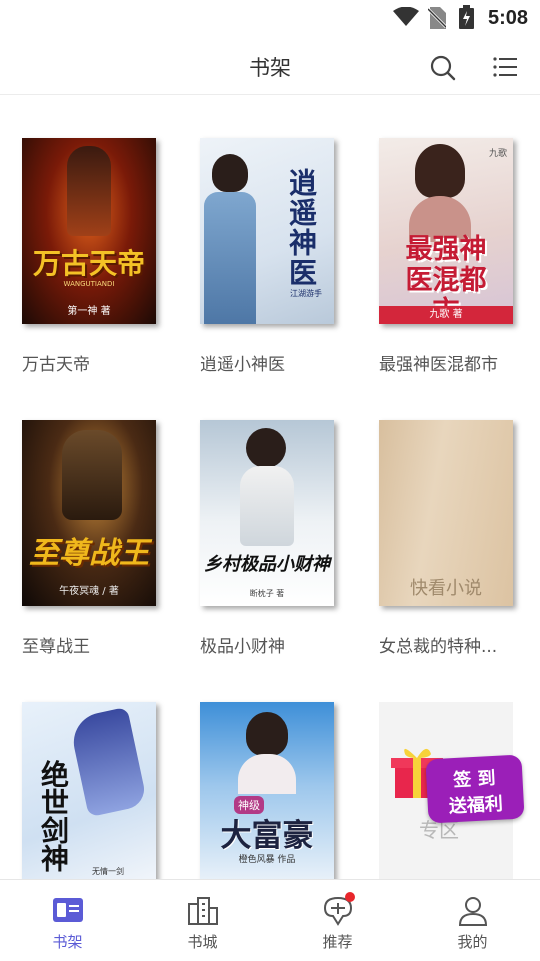  I want to click on book-title: 至尊战王, so click(56, 647).